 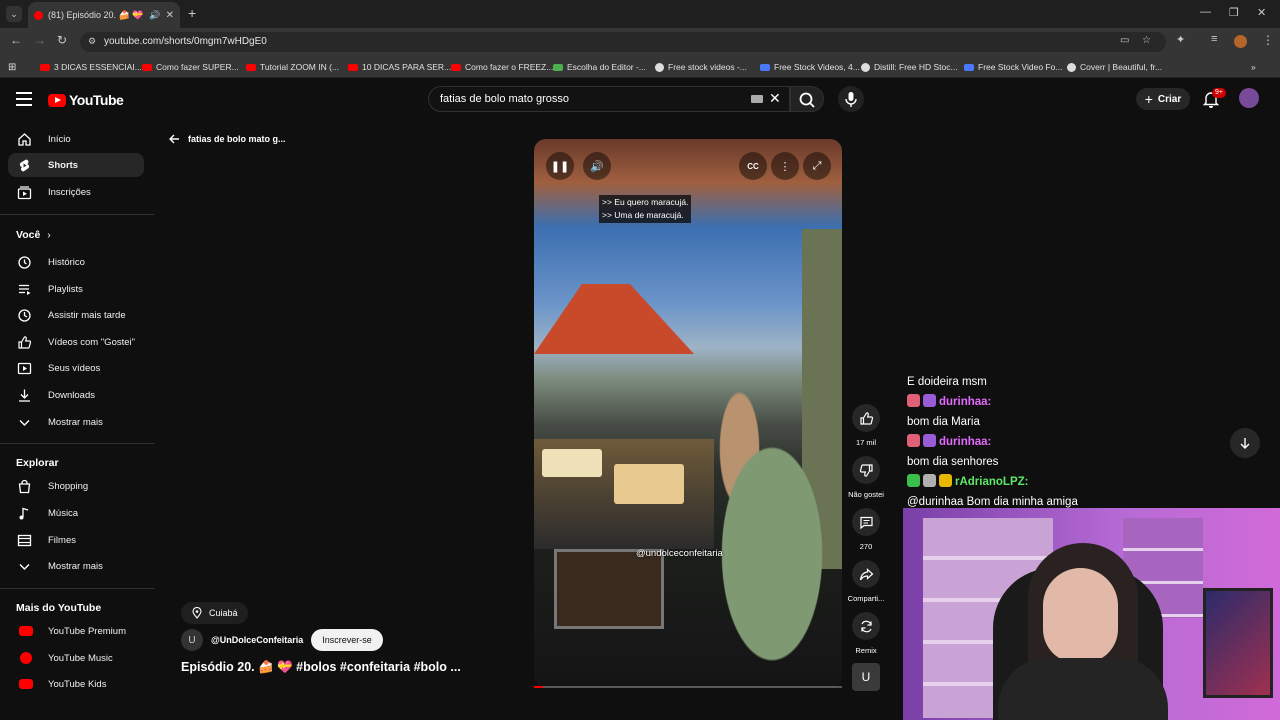 I want to click on sidebar-item-label: Histórico, so click(x=66, y=262).